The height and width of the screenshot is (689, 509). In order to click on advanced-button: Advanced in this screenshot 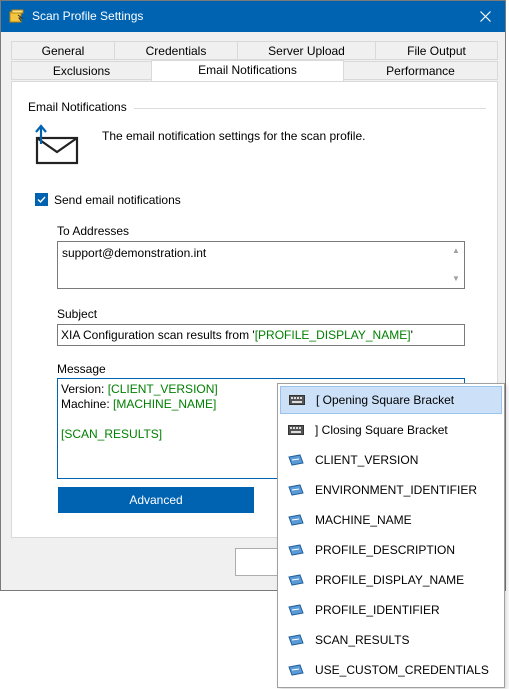, I will do `click(156, 500)`.